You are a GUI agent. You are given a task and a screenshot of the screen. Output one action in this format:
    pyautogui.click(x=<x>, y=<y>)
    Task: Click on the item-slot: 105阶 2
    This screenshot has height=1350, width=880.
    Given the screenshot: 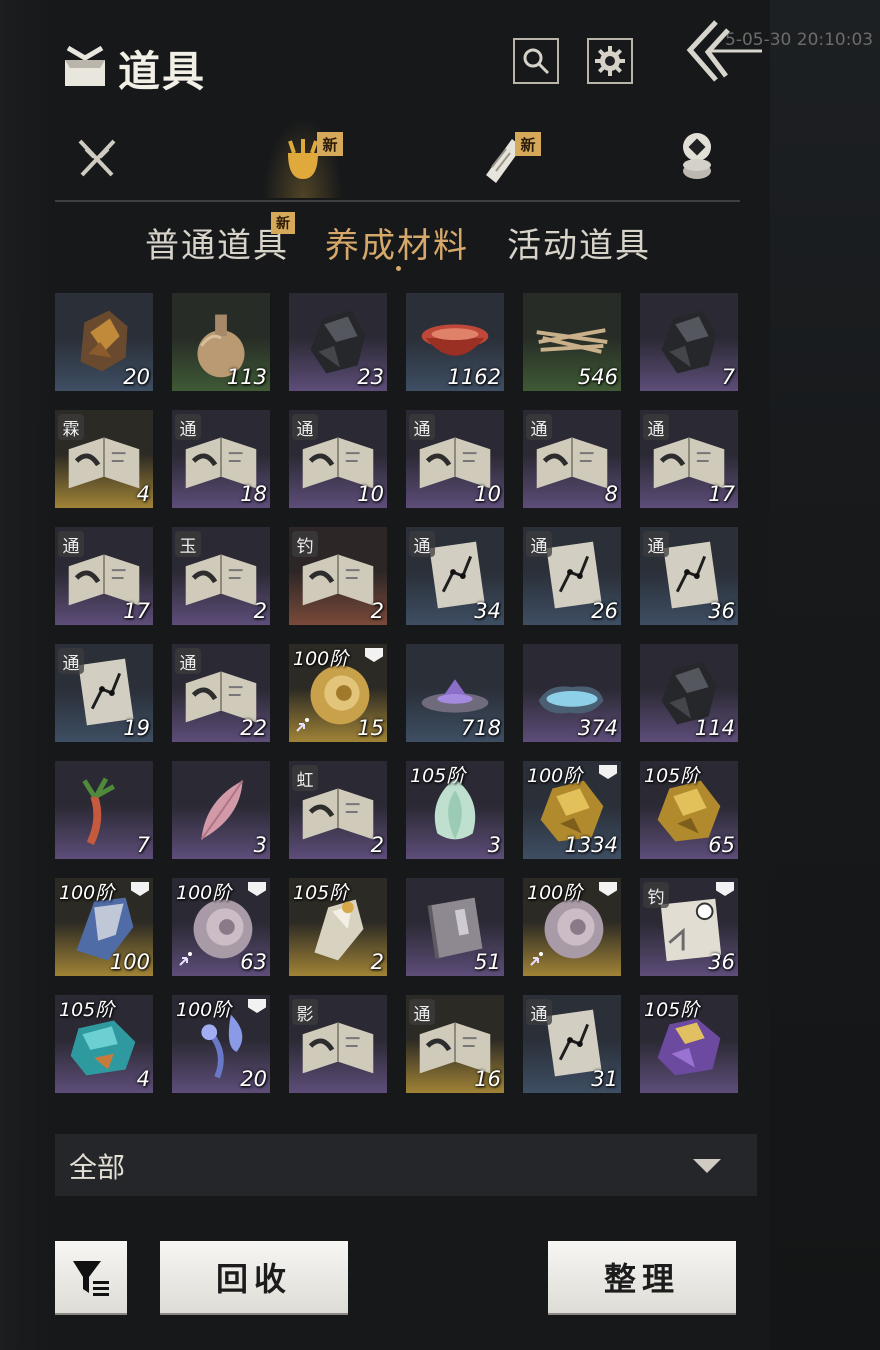 What is the action you would take?
    pyautogui.click(x=338, y=927)
    